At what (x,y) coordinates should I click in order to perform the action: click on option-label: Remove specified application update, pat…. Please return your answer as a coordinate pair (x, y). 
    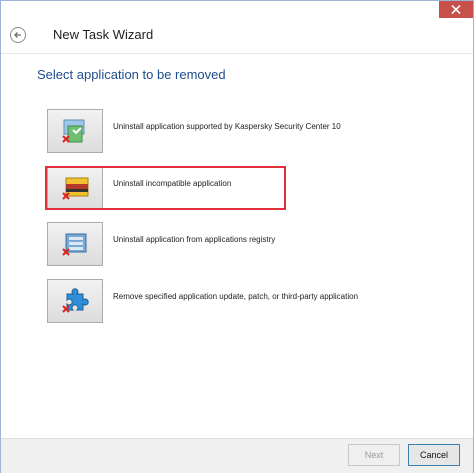
    Looking at the image, I should click on (236, 296).